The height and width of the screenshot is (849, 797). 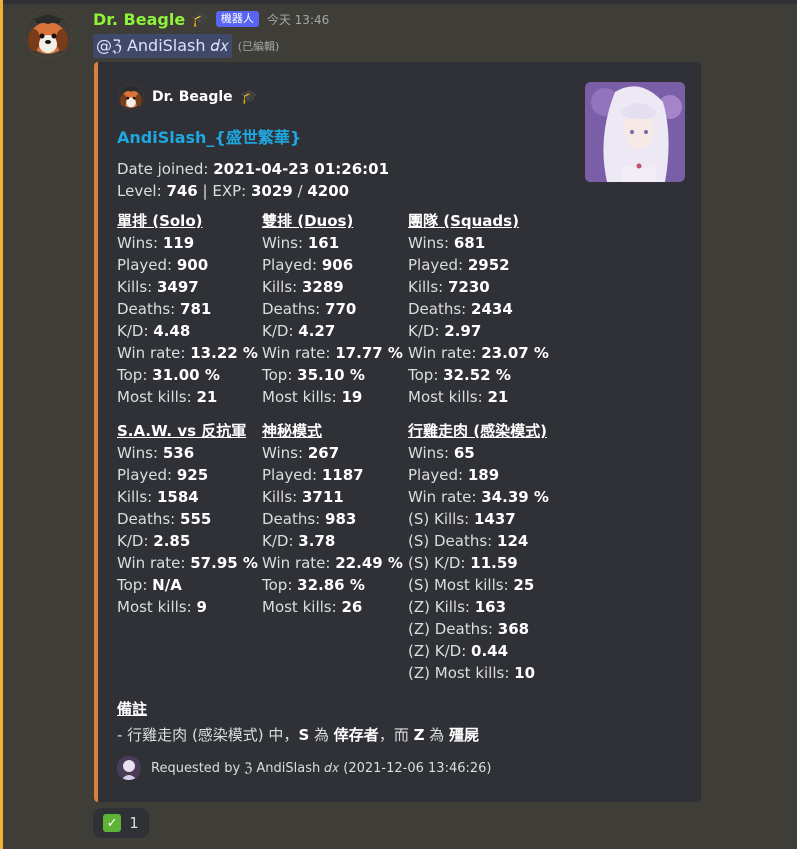 I want to click on stat-value: 770, so click(x=341, y=309).